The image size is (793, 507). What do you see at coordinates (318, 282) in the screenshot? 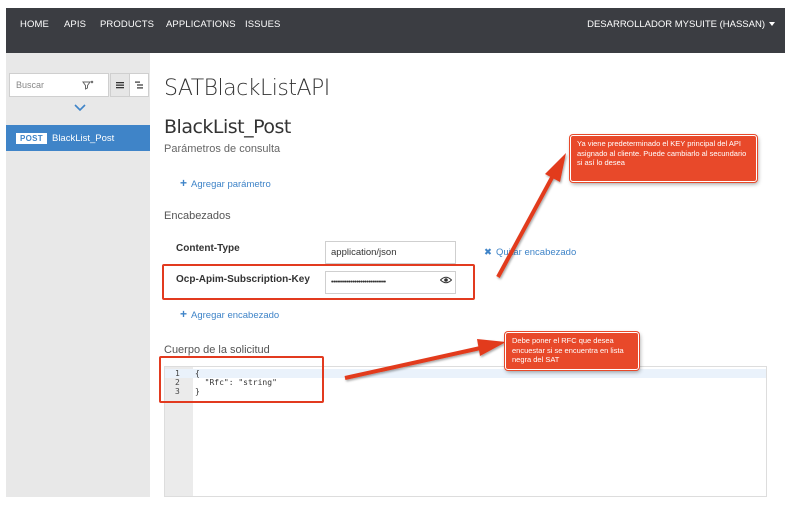
I see `highlight-subscription-key` at bounding box center [318, 282].